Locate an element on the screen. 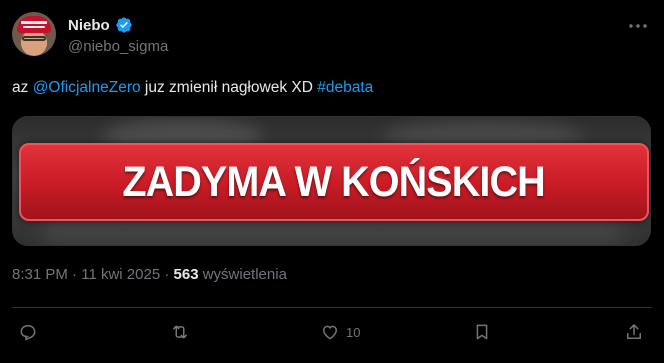 Image resolution: width=664 pixels, height=363 pixels. tweet-meta: 8:31 PM · 11 kwi 2025 · 563 wyświetlenia is located at coordinates (149, 274).